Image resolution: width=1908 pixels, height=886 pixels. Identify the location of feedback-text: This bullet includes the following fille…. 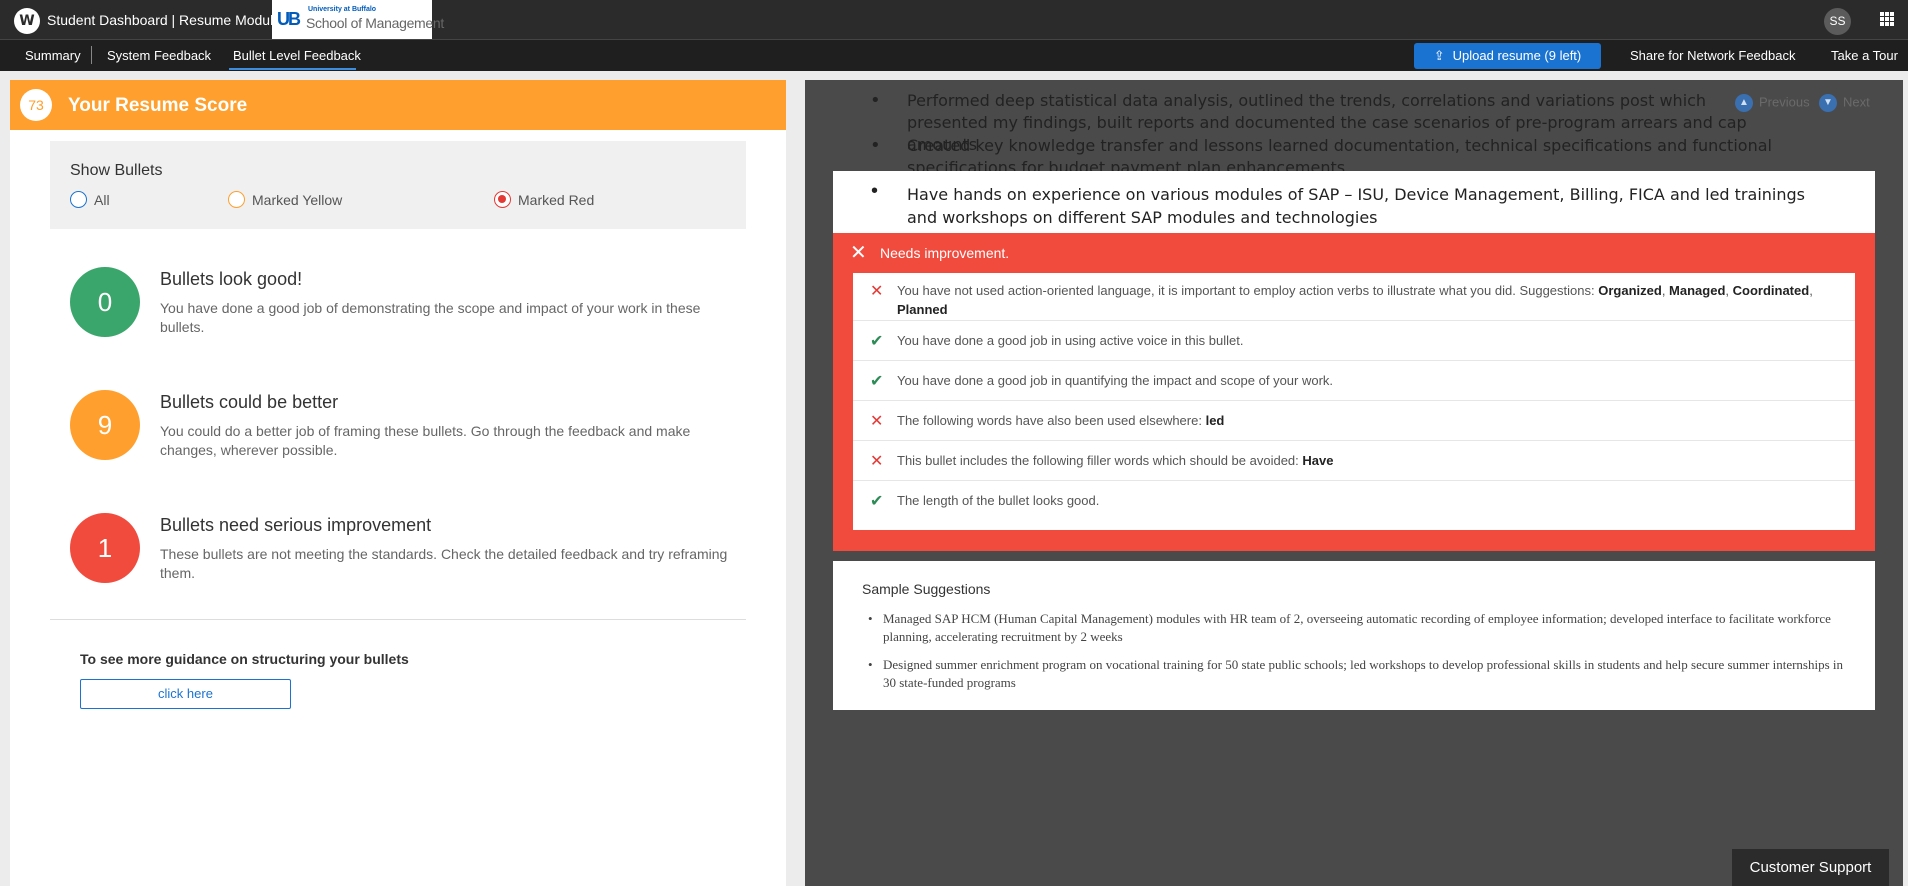
(1115, 460).